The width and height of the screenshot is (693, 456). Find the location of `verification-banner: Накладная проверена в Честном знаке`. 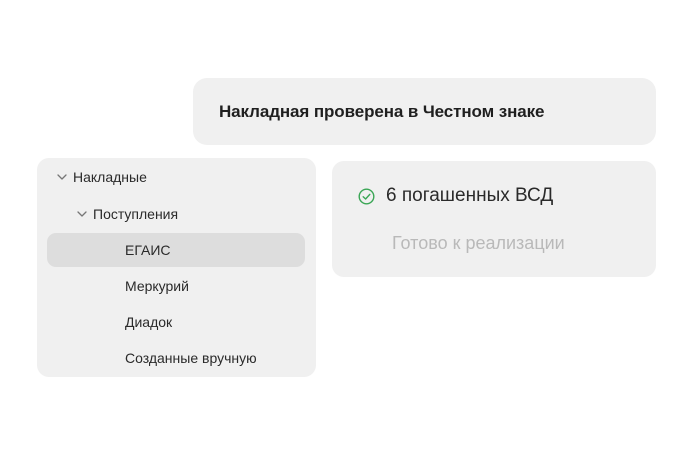

verification-banner: Накладная проверена в Честном знаке is located at coordinates (424, 111).